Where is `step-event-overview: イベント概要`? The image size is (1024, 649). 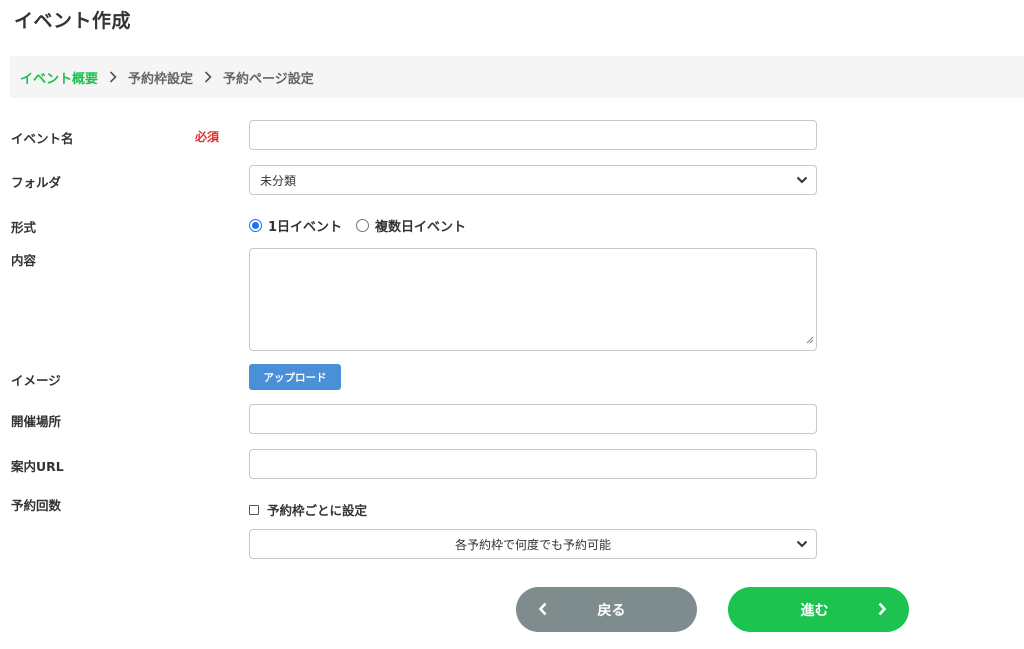
step-event-overview: イベント概要 is located at coordinates (59, 79).